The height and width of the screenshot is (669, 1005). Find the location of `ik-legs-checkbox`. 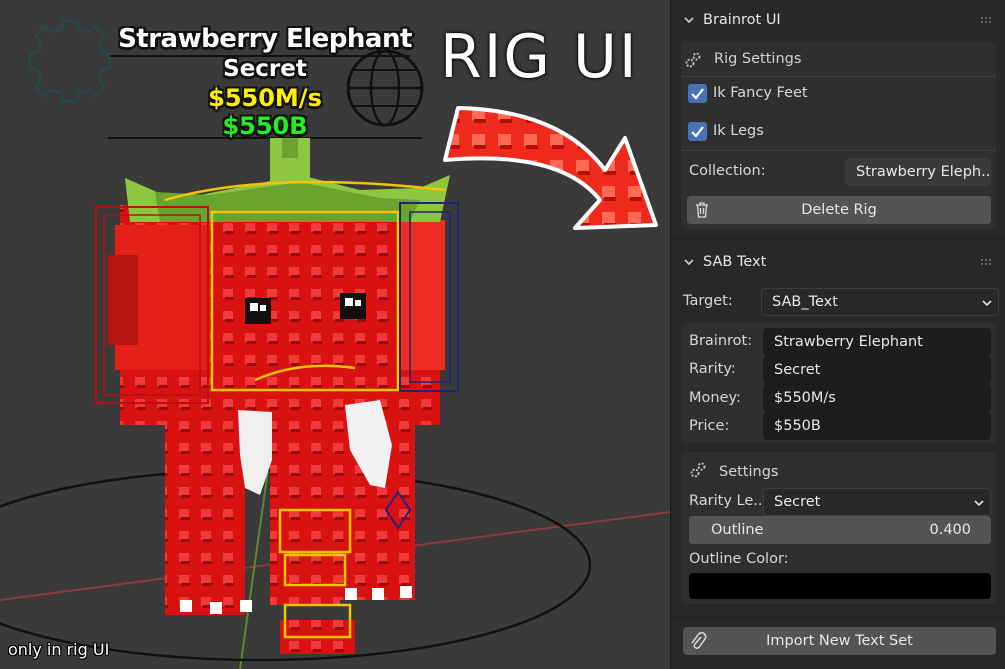

ik-legs-checkbox is located at coordinates (697, 131).